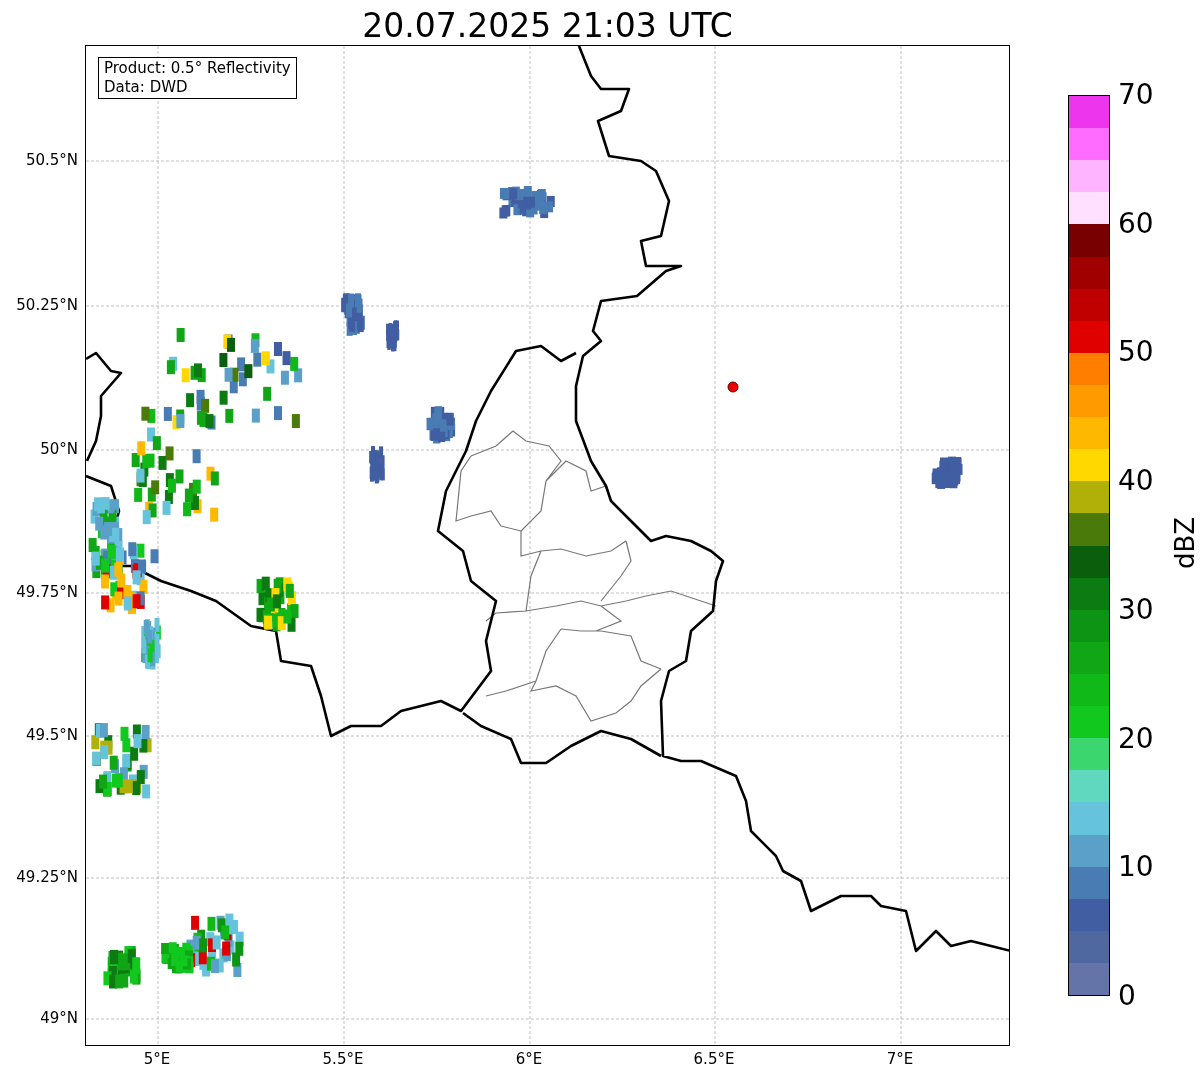 The height and width of the screenshot is (1081, 1202). I want to click on longitude-label: 6.5°E, so click(714, 1059).